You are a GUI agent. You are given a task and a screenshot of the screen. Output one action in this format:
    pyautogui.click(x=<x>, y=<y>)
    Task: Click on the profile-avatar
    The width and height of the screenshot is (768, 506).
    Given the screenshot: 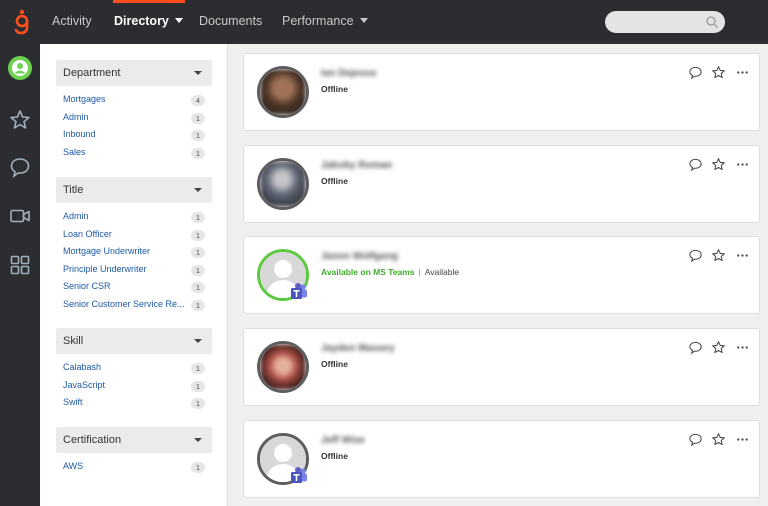 What is the action you would take?
    pyautogui.click(x=20, y=68)
    